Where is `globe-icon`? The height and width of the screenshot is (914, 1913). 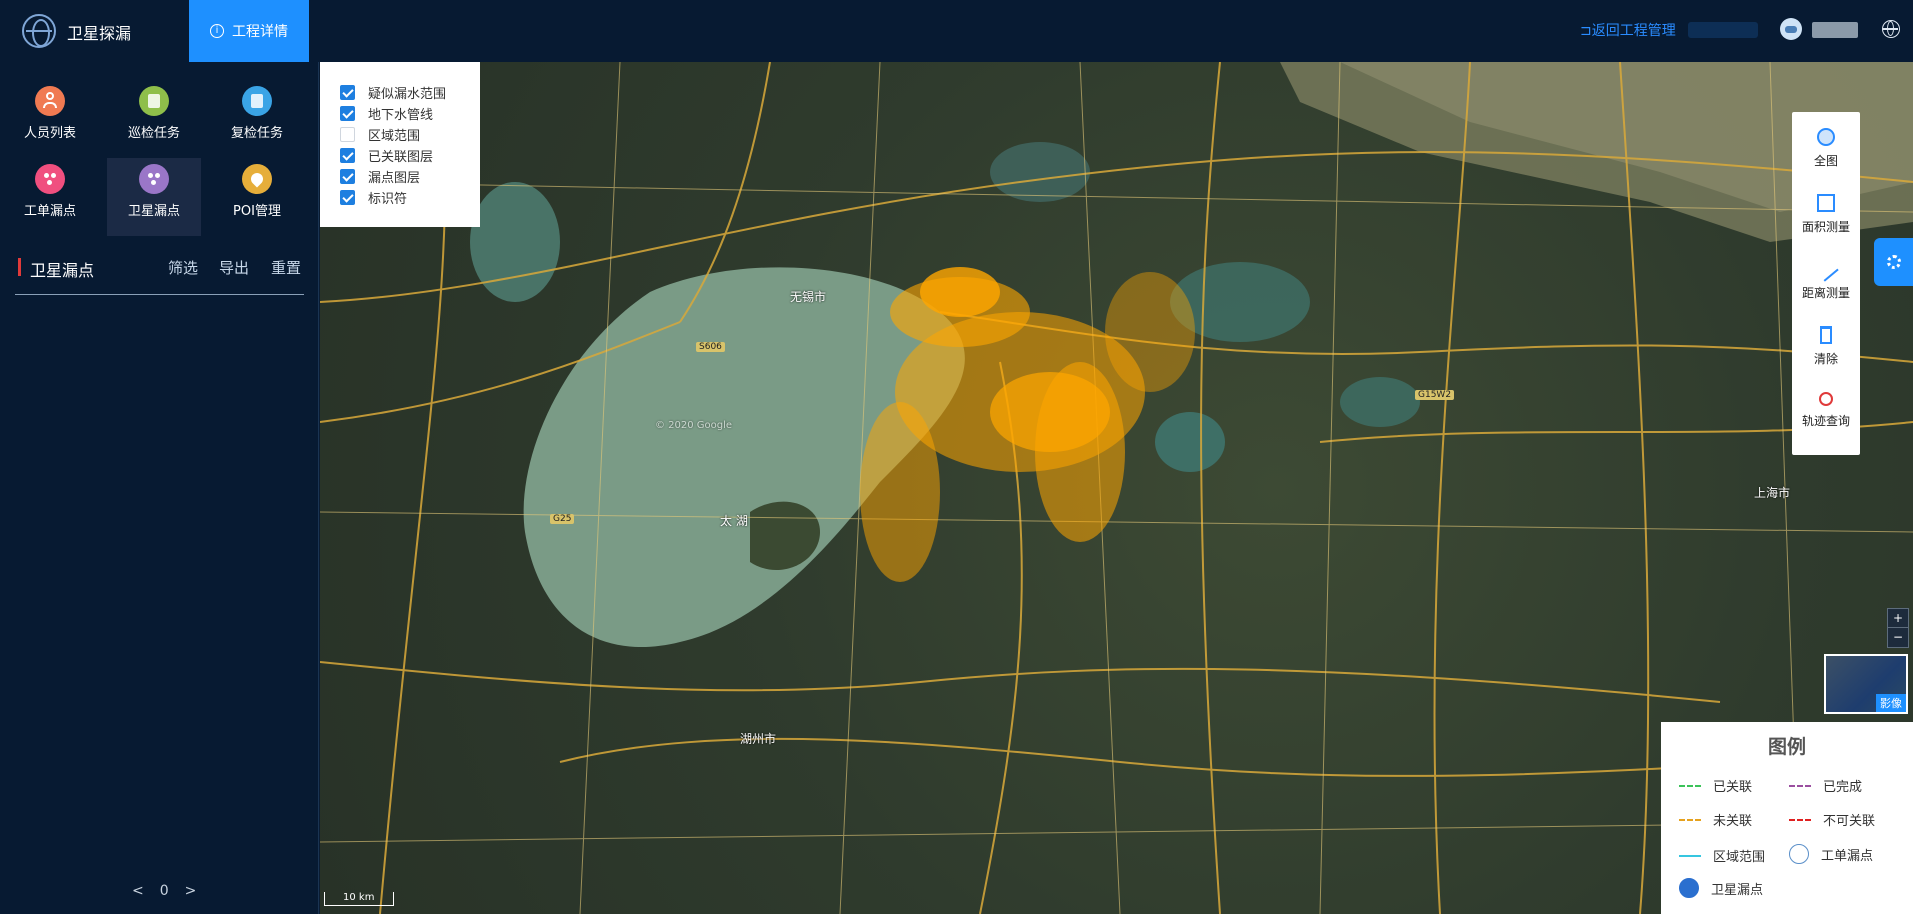
globe-icon is located at coordinates (1826, 137).